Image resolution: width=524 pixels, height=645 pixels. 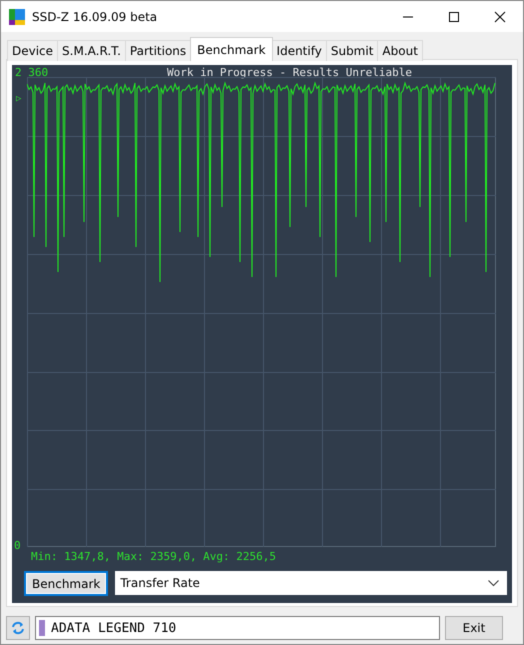 What do you see at coordinates (17, 16) in the screenshot?
I see `app-logo-icon` at bounding box center [17, 16].